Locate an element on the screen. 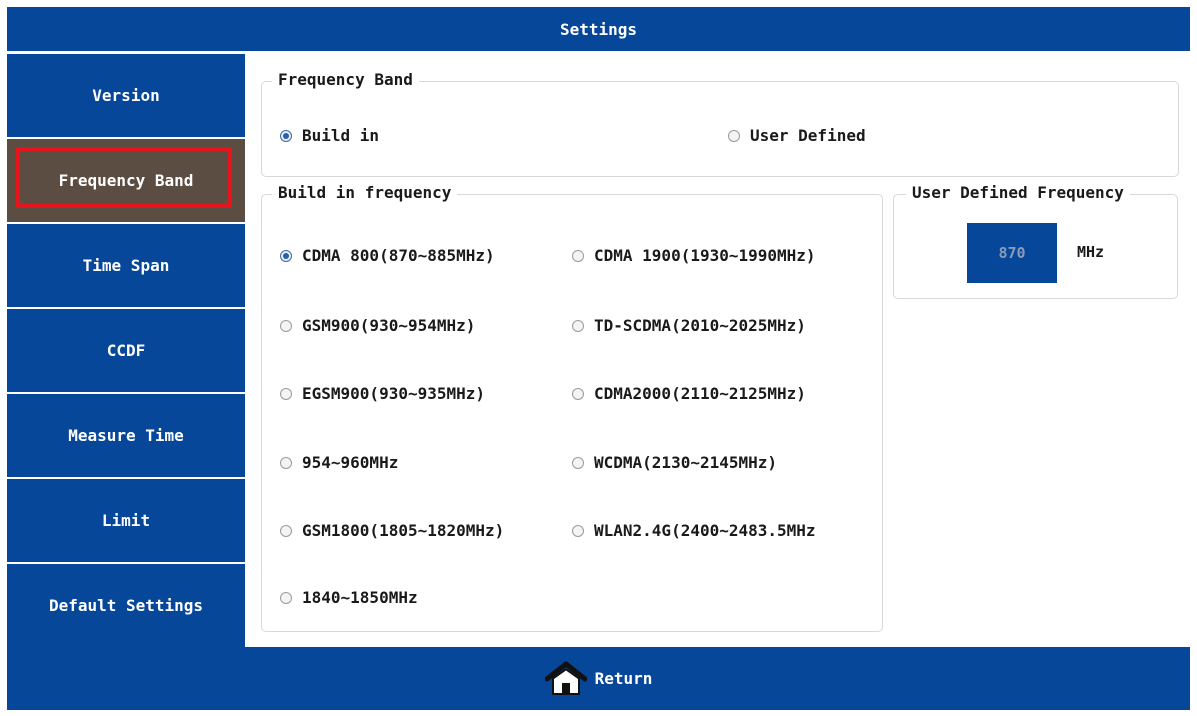  group-title: User Defined Frequency is located at coordinates (1018, 193).